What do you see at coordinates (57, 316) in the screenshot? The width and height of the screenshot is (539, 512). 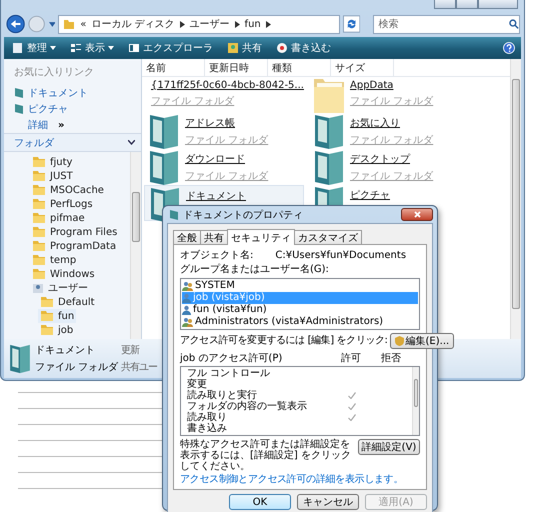 I see `tree-item: fun` at bounding box center [57, 316].